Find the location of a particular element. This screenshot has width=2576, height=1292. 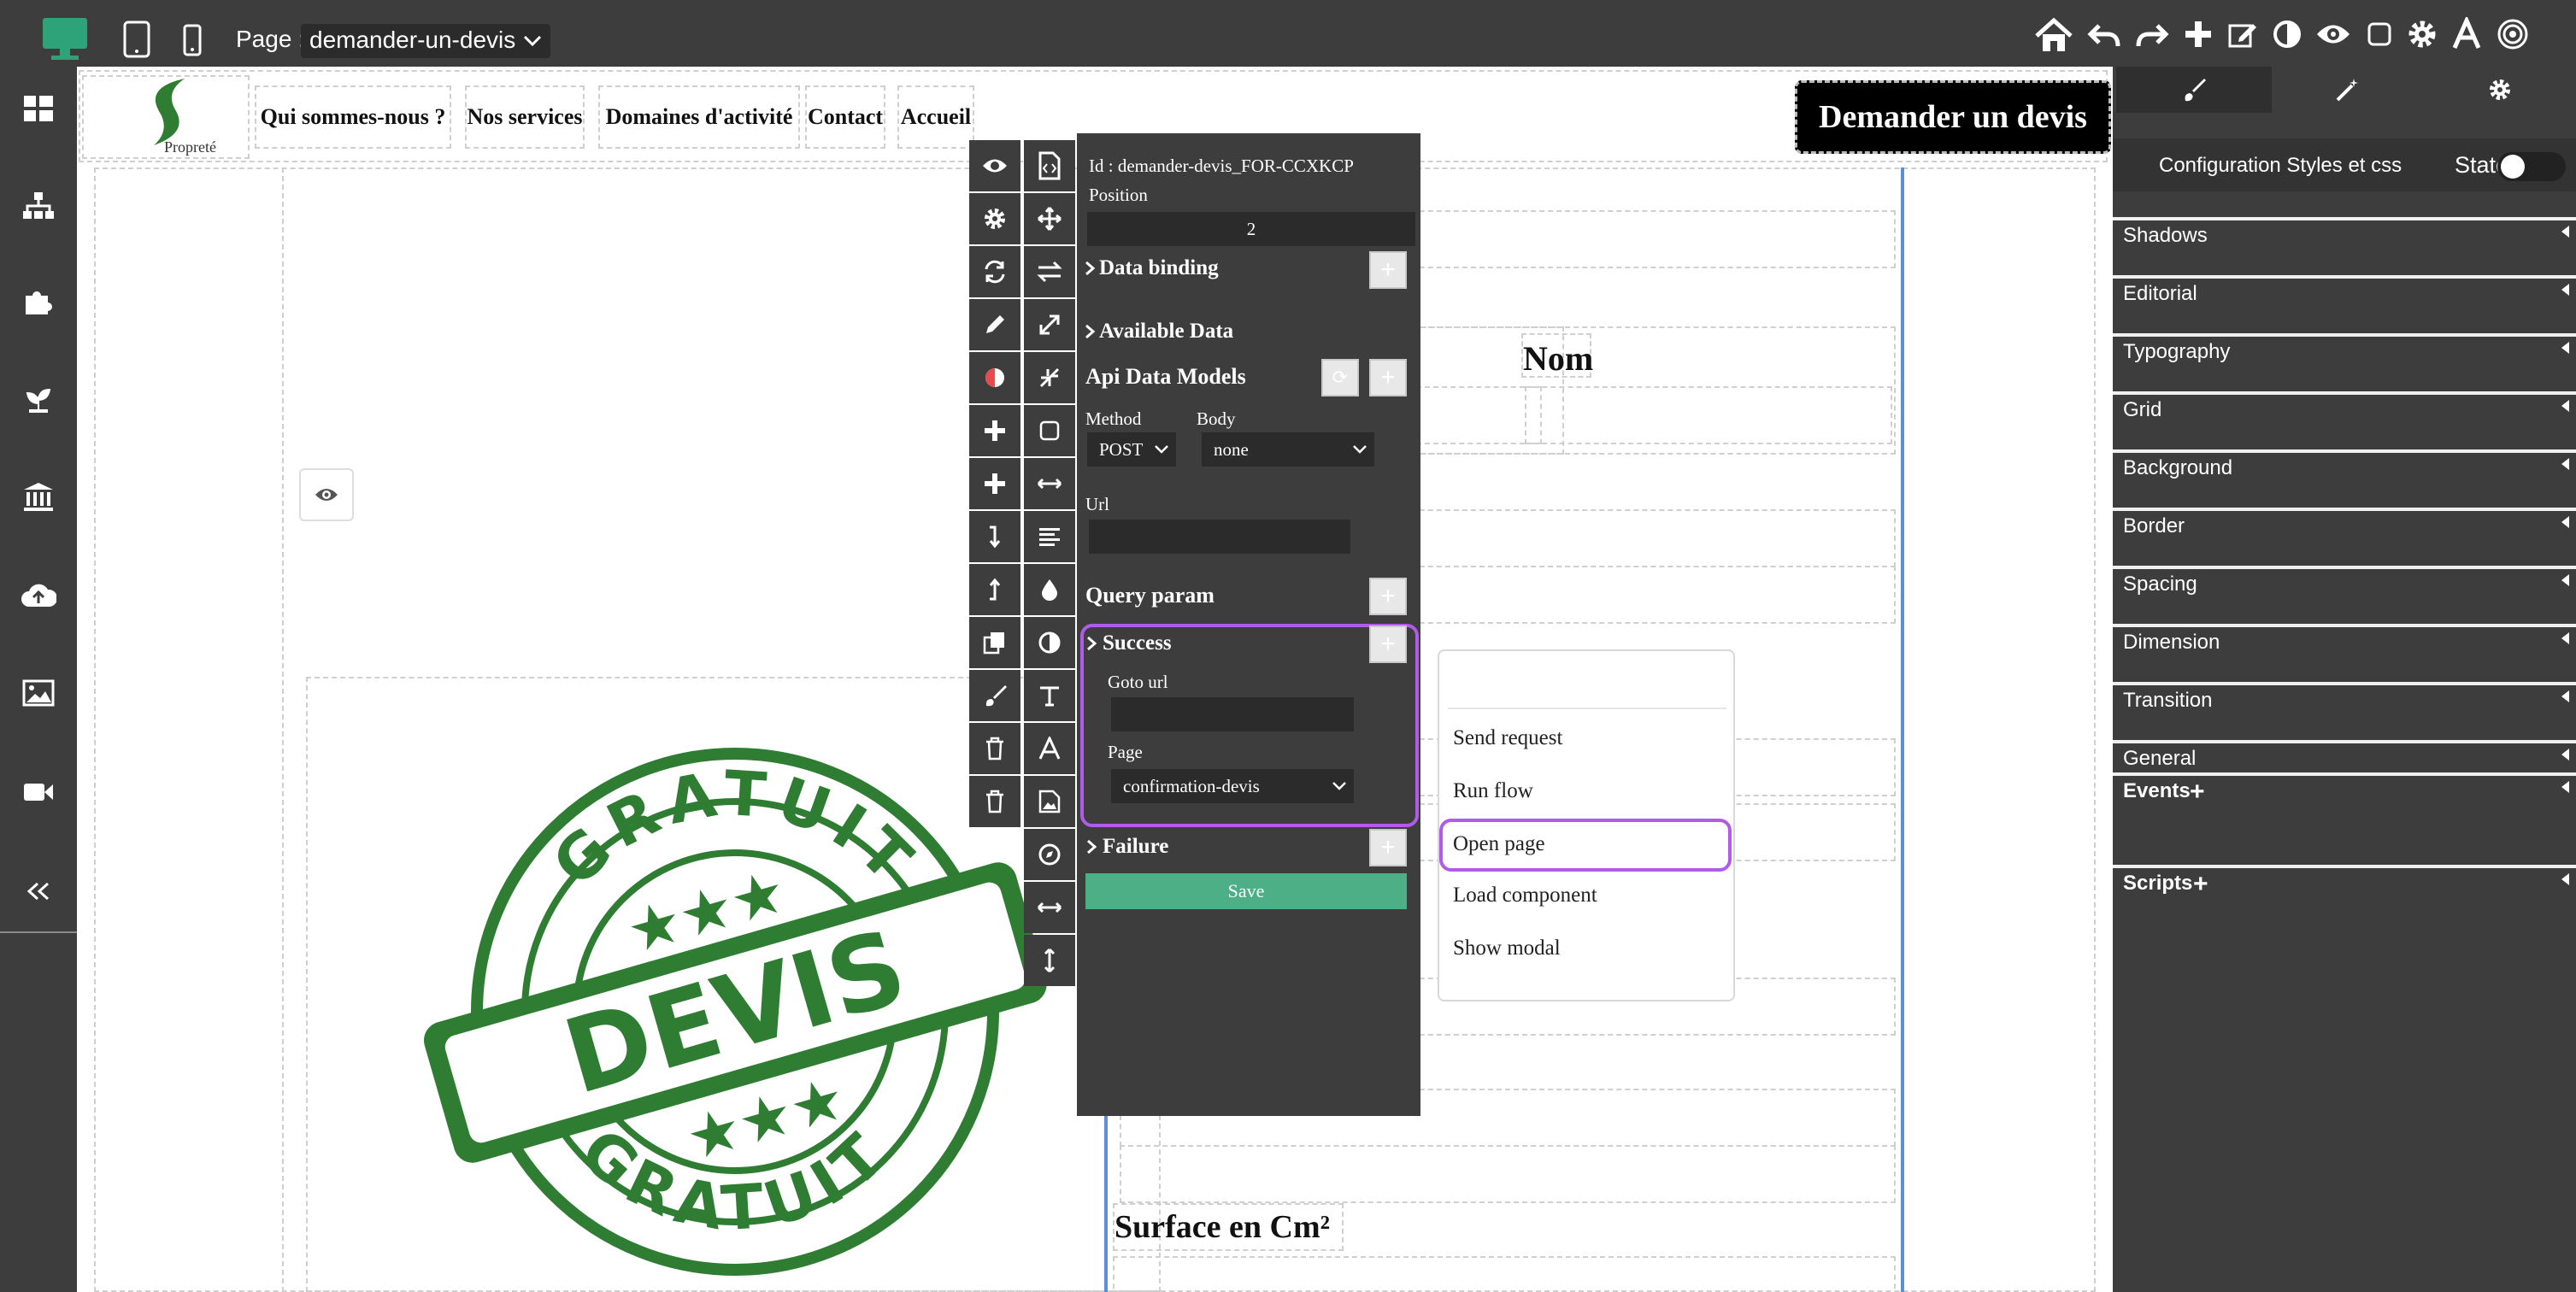

menu-item-open-page: Open page is located at coordinates (1499, 844).